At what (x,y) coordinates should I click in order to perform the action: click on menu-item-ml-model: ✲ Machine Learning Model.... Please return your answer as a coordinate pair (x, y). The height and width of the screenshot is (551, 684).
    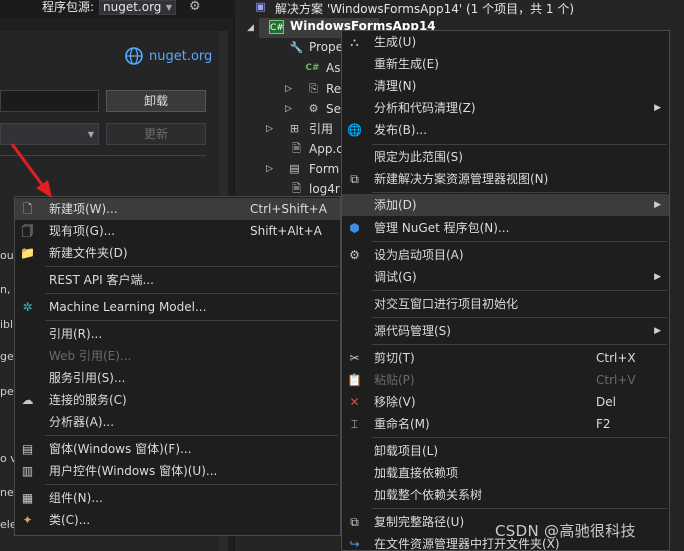
    Looking at the image, I should click on (177, 307).